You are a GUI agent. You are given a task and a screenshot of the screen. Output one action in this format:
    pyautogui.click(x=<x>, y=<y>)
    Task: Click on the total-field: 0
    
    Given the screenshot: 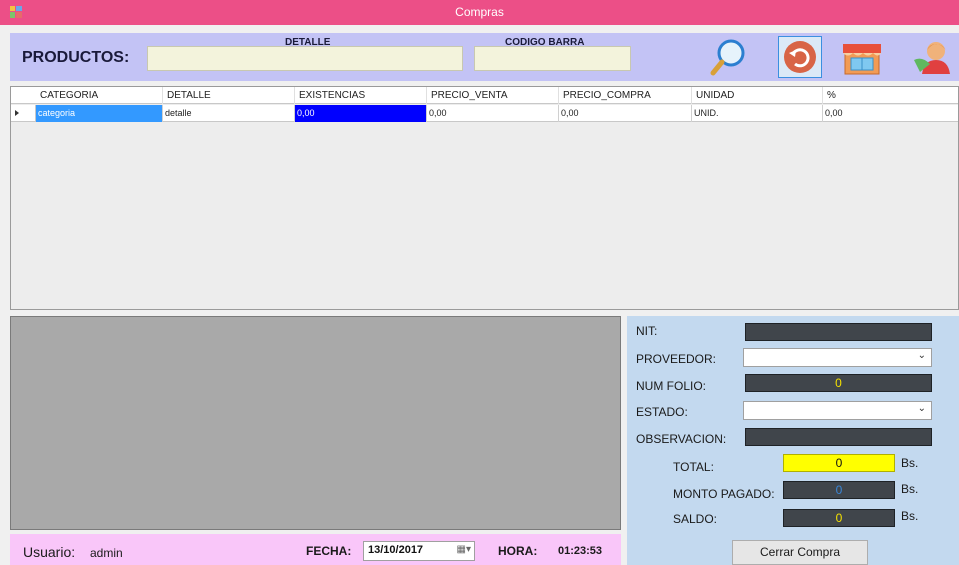 What is the action you would take?
    pyautogui.click(x=839, y=463)
    